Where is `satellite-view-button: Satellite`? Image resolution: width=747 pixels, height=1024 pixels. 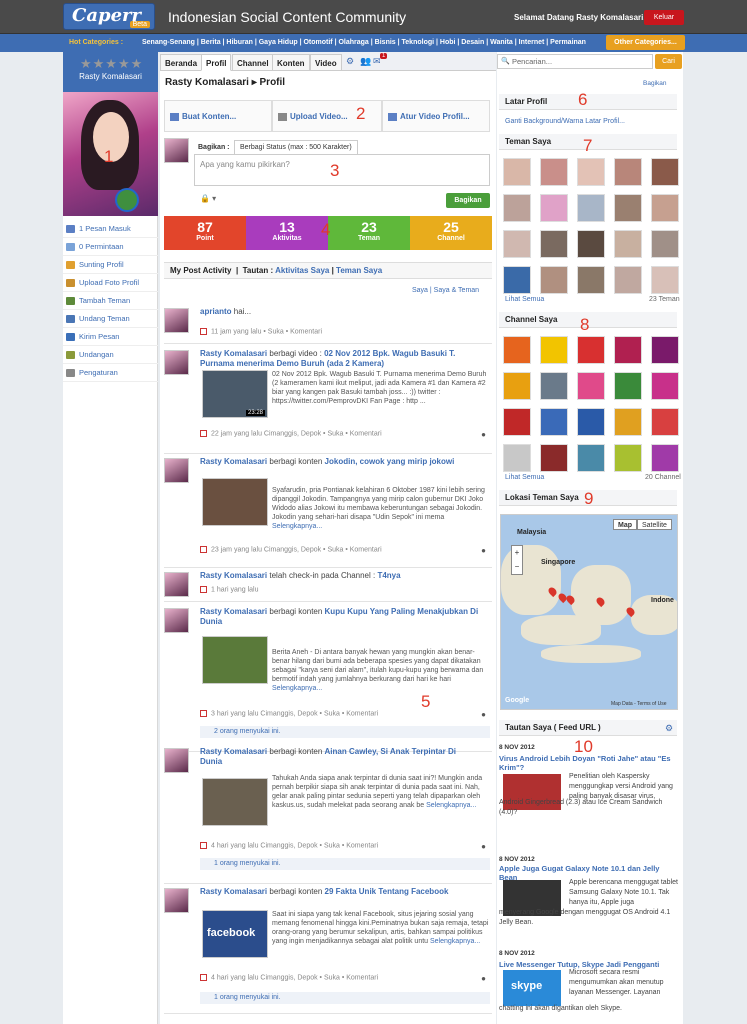
satellite-view-button: Satellite is located at coordinates (654, 524).